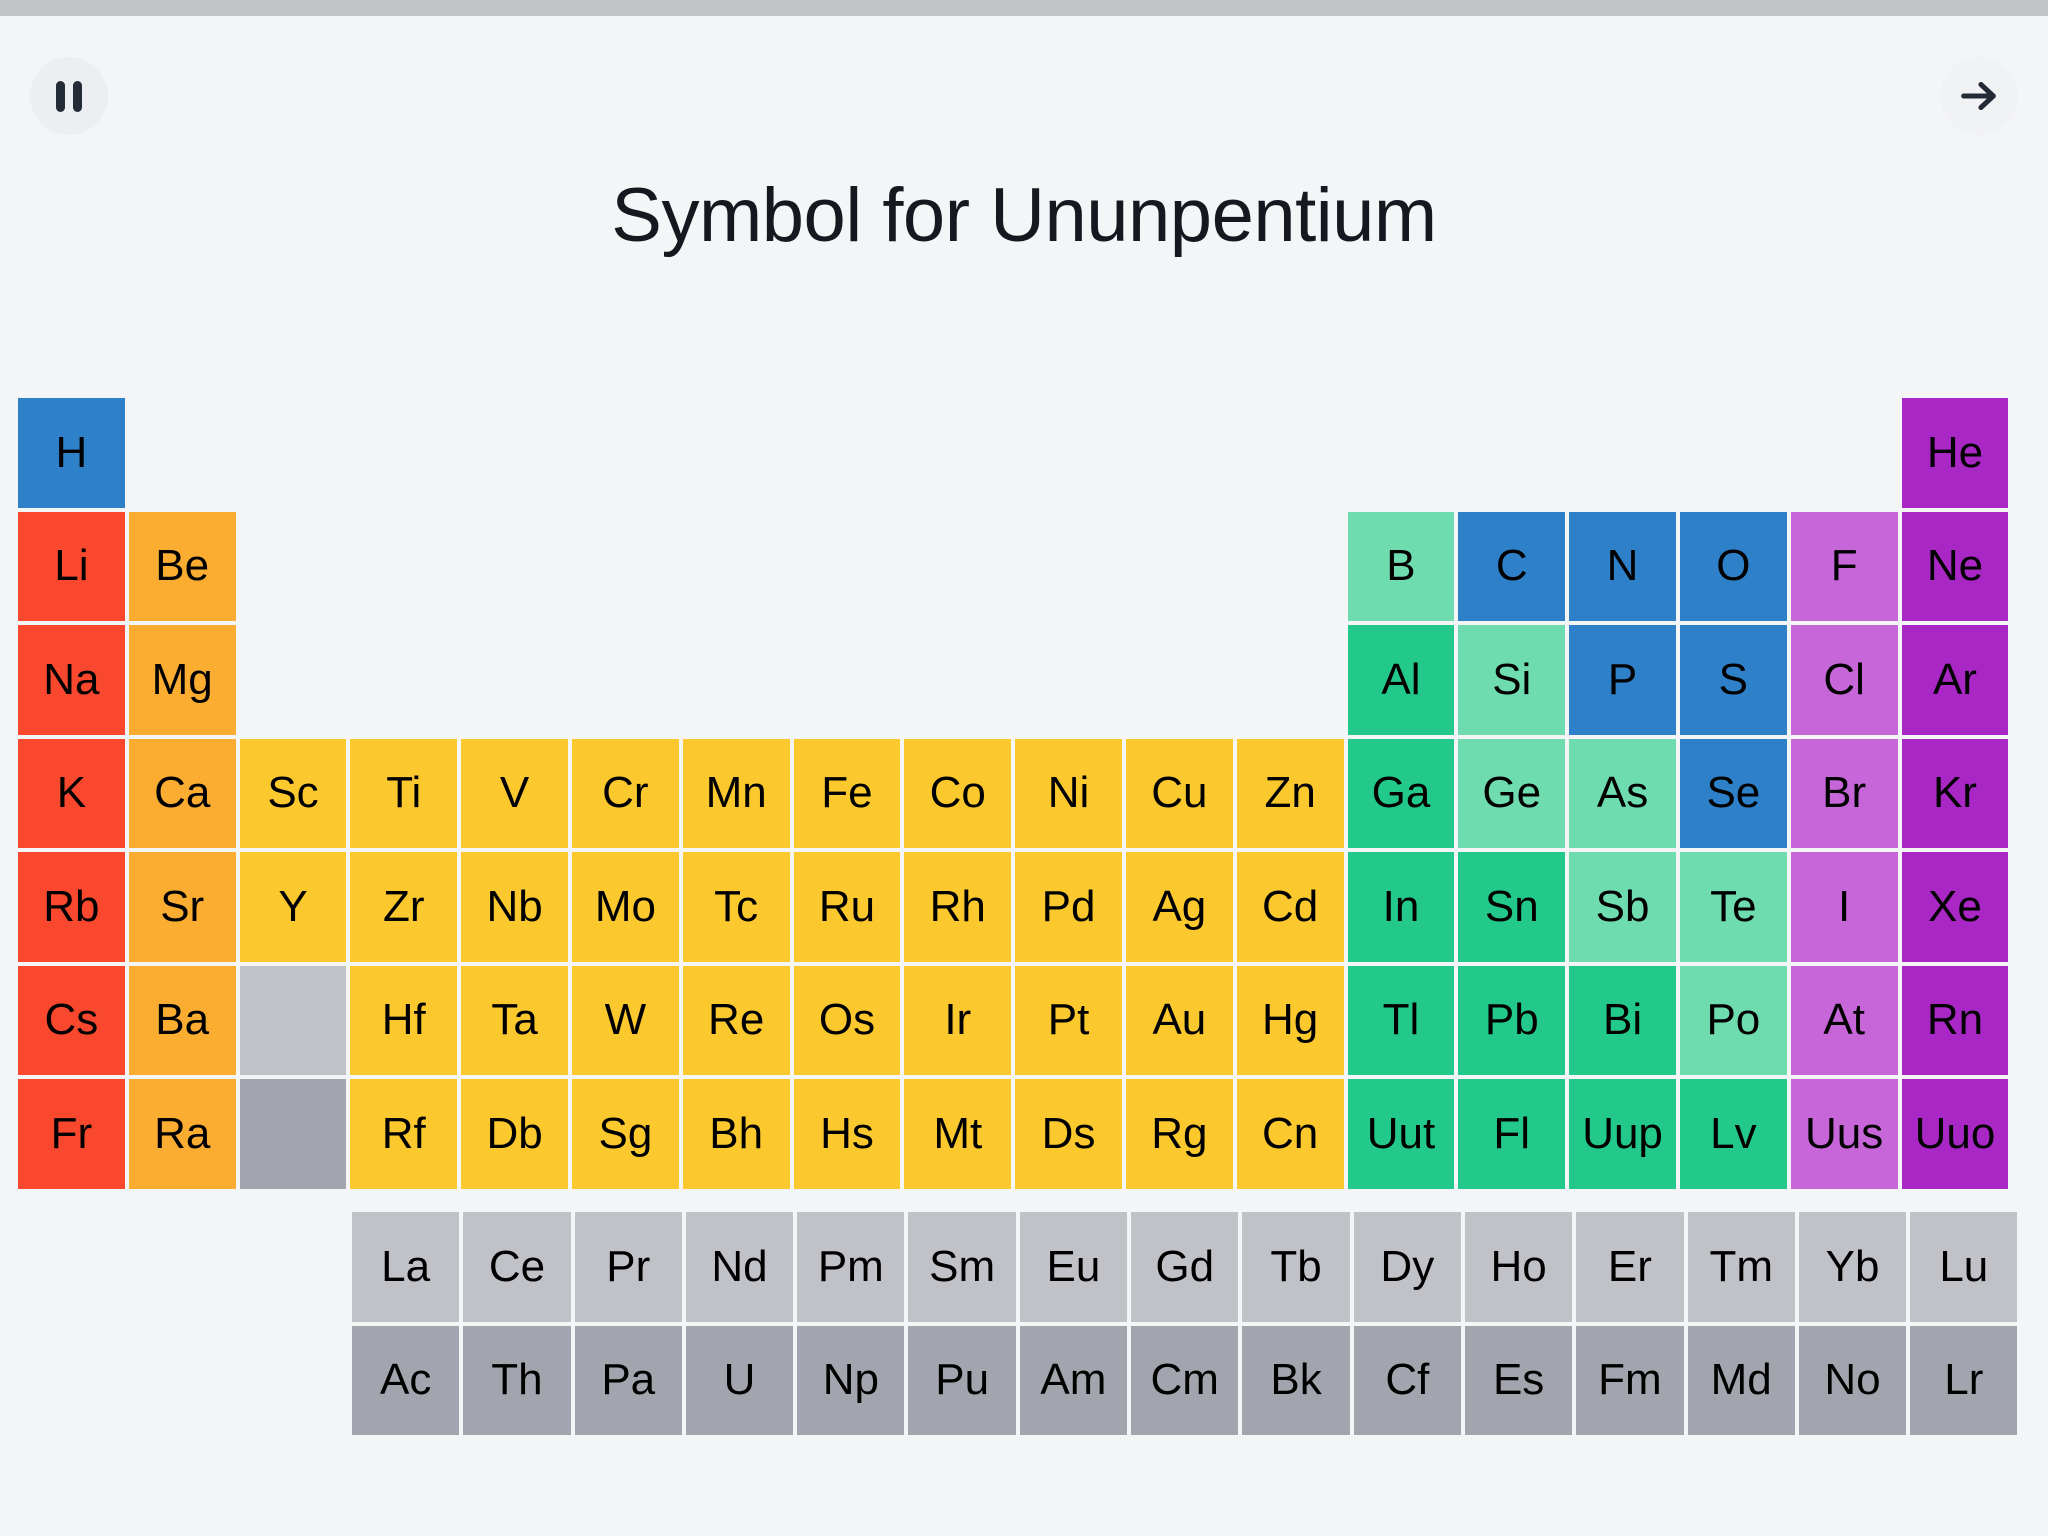 The width and height of the screenshot is (2048, 1536). Describe the element at coordinates (71, 453) in the screenshot. I see `element-cell-h: H` at that location.